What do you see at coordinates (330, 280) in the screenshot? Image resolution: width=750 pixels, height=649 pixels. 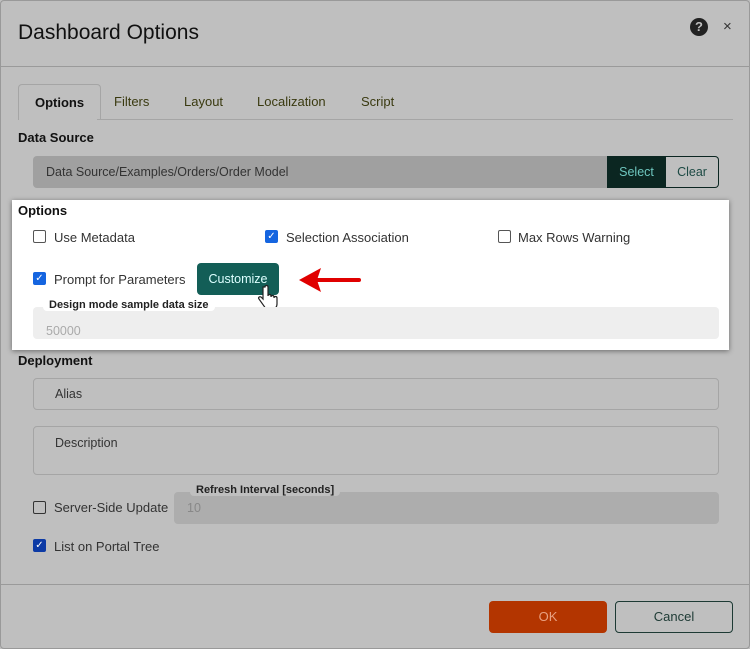 I see `red-arrow-icon` at bounding box center [330, 280].